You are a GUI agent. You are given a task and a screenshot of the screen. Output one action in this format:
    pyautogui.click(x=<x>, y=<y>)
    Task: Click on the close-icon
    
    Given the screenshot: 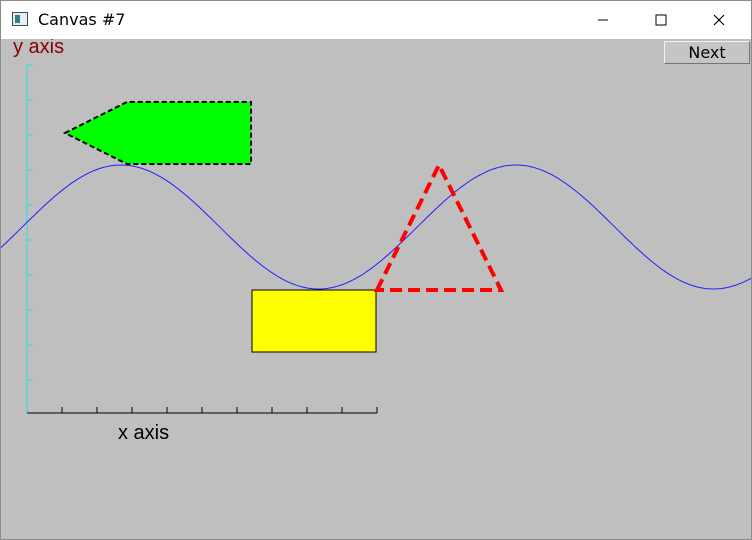 What is the action you would take?
    pyautogui.click(x=719, y=20)
    